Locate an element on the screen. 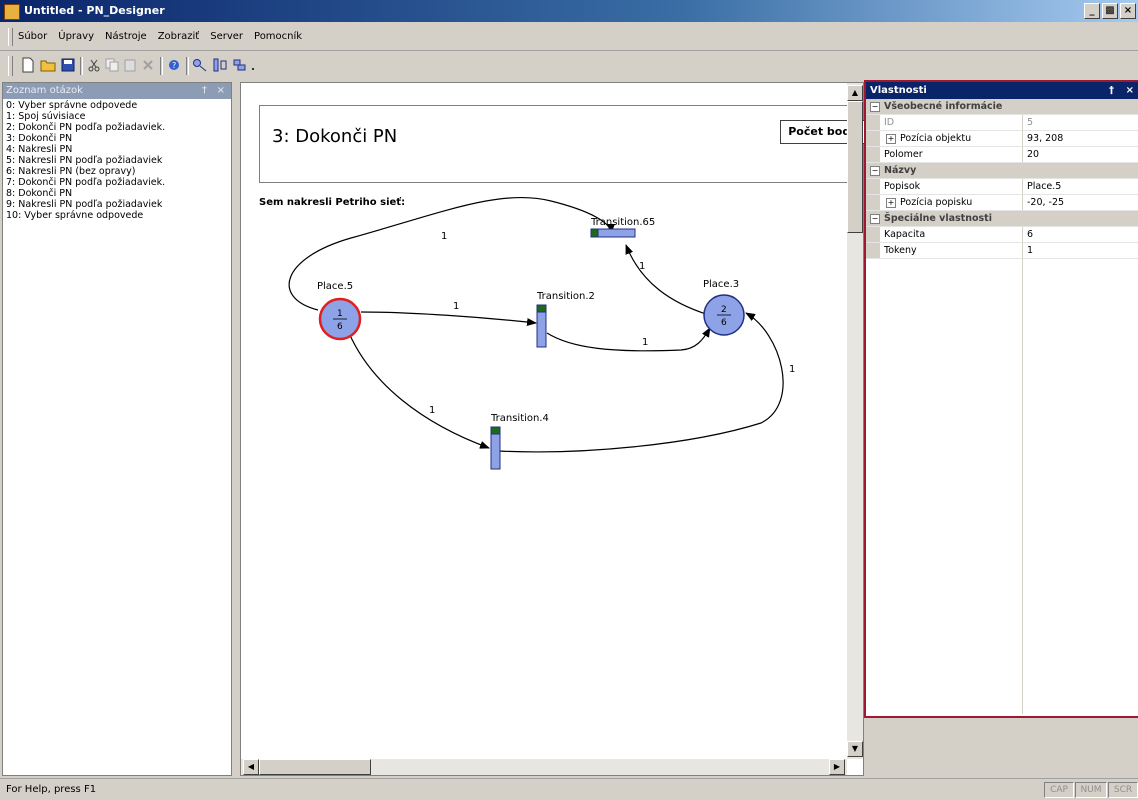  place-tool-icon is located at coordinates (200, 65).